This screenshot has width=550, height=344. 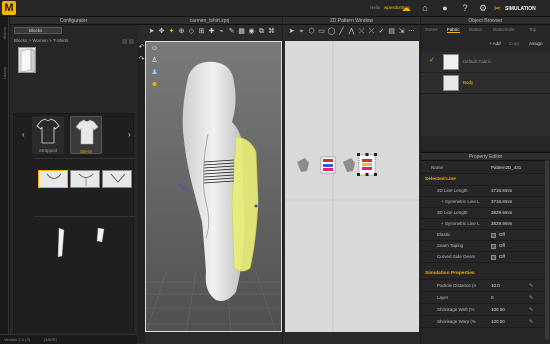 What do you see at coordinates (520, 9) in the screenshot?
I see `simulation-mode-label: SIMULATION` at bounding box center [520, 9].